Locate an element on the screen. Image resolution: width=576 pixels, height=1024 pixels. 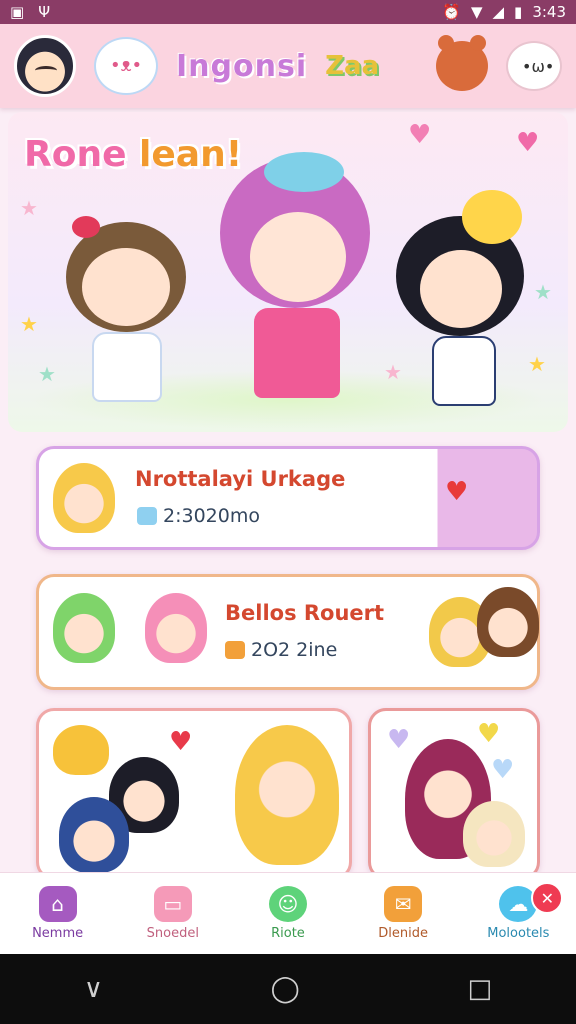
character-pink-hair is located at coordinates (294, 280).